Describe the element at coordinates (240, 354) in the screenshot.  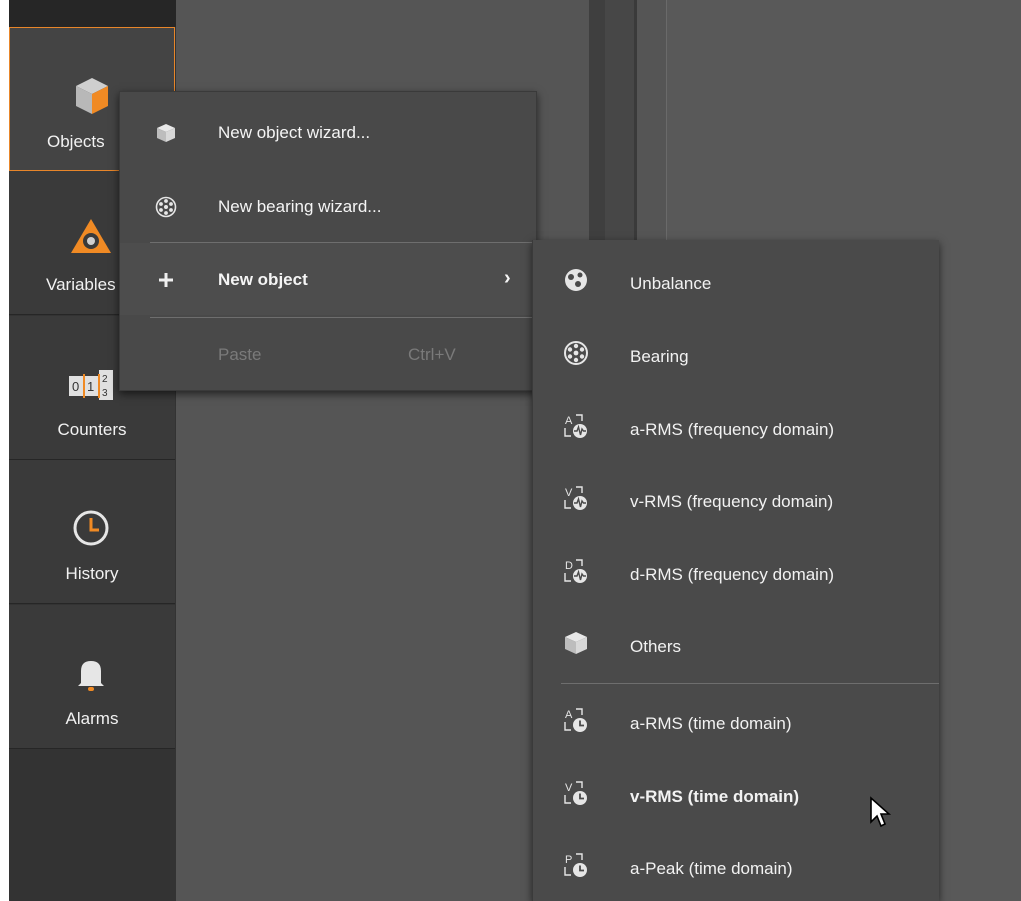
I see `menu-item-label: Paste` at that location.